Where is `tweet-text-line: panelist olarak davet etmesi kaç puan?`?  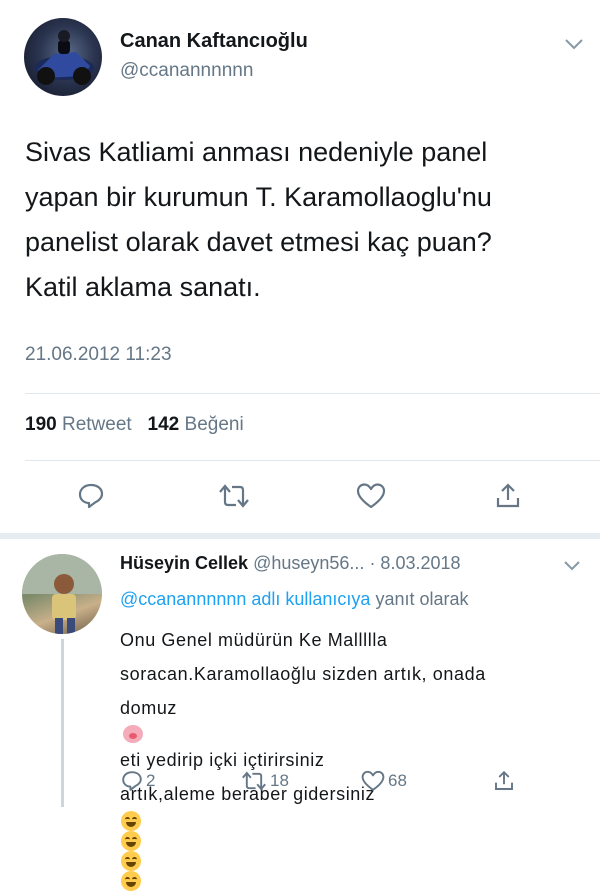
tweet-text-line: panelist olarak davet etmesi kaç puan? is located at coordinates (258, 242).